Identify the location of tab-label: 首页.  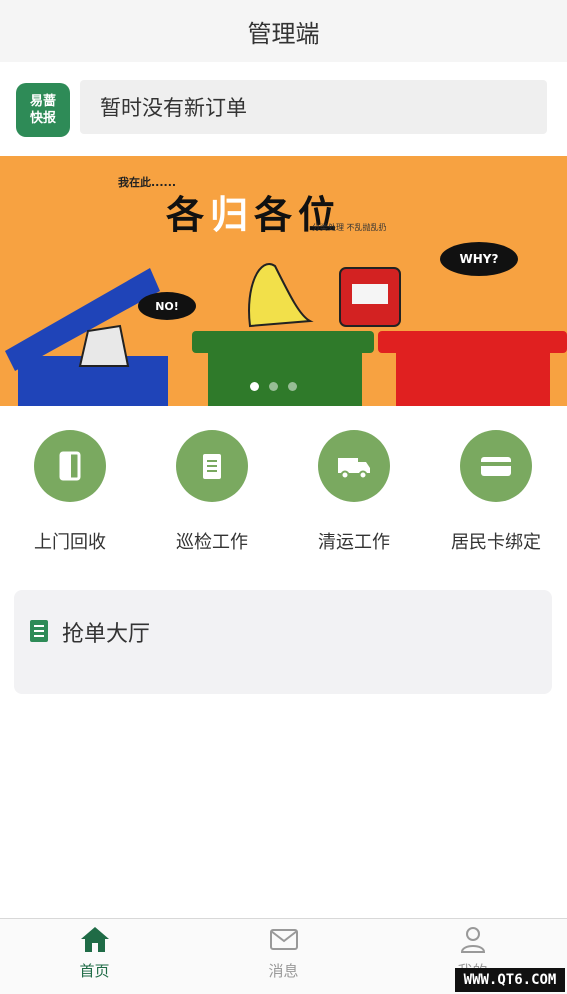
(94, 971).